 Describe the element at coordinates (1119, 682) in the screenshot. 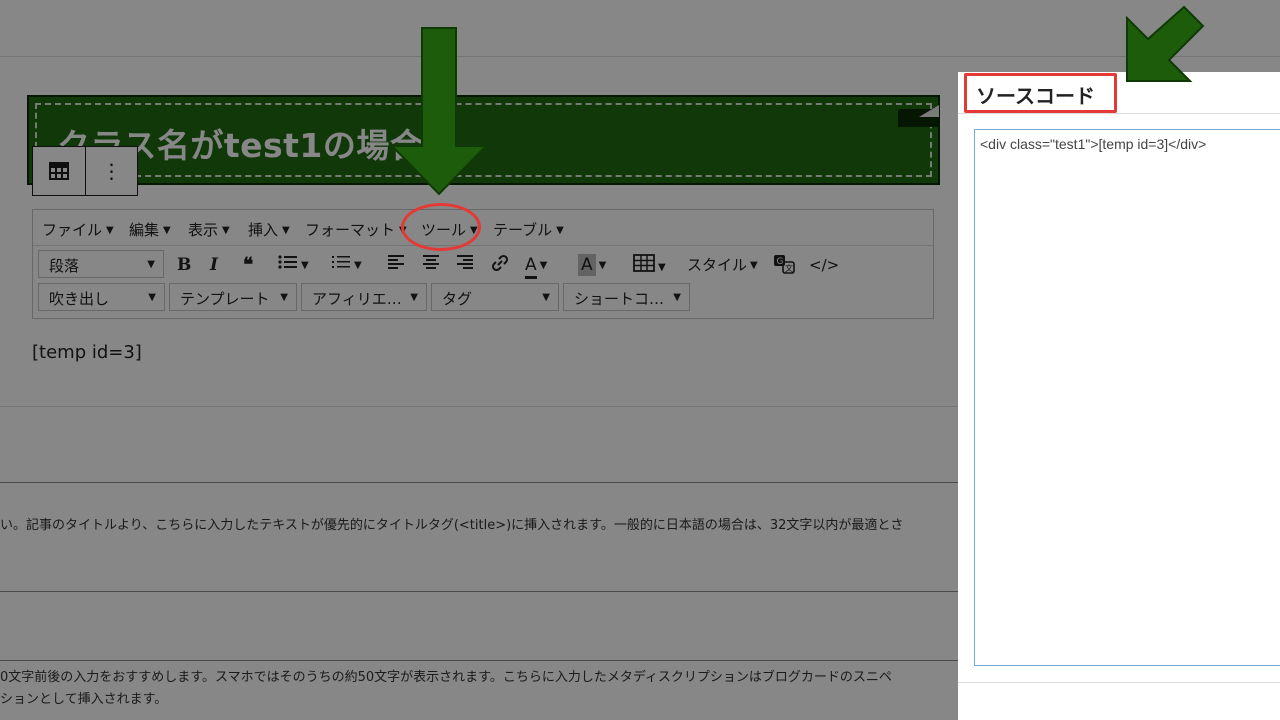

I see `dialog-footer-divider` at that location.